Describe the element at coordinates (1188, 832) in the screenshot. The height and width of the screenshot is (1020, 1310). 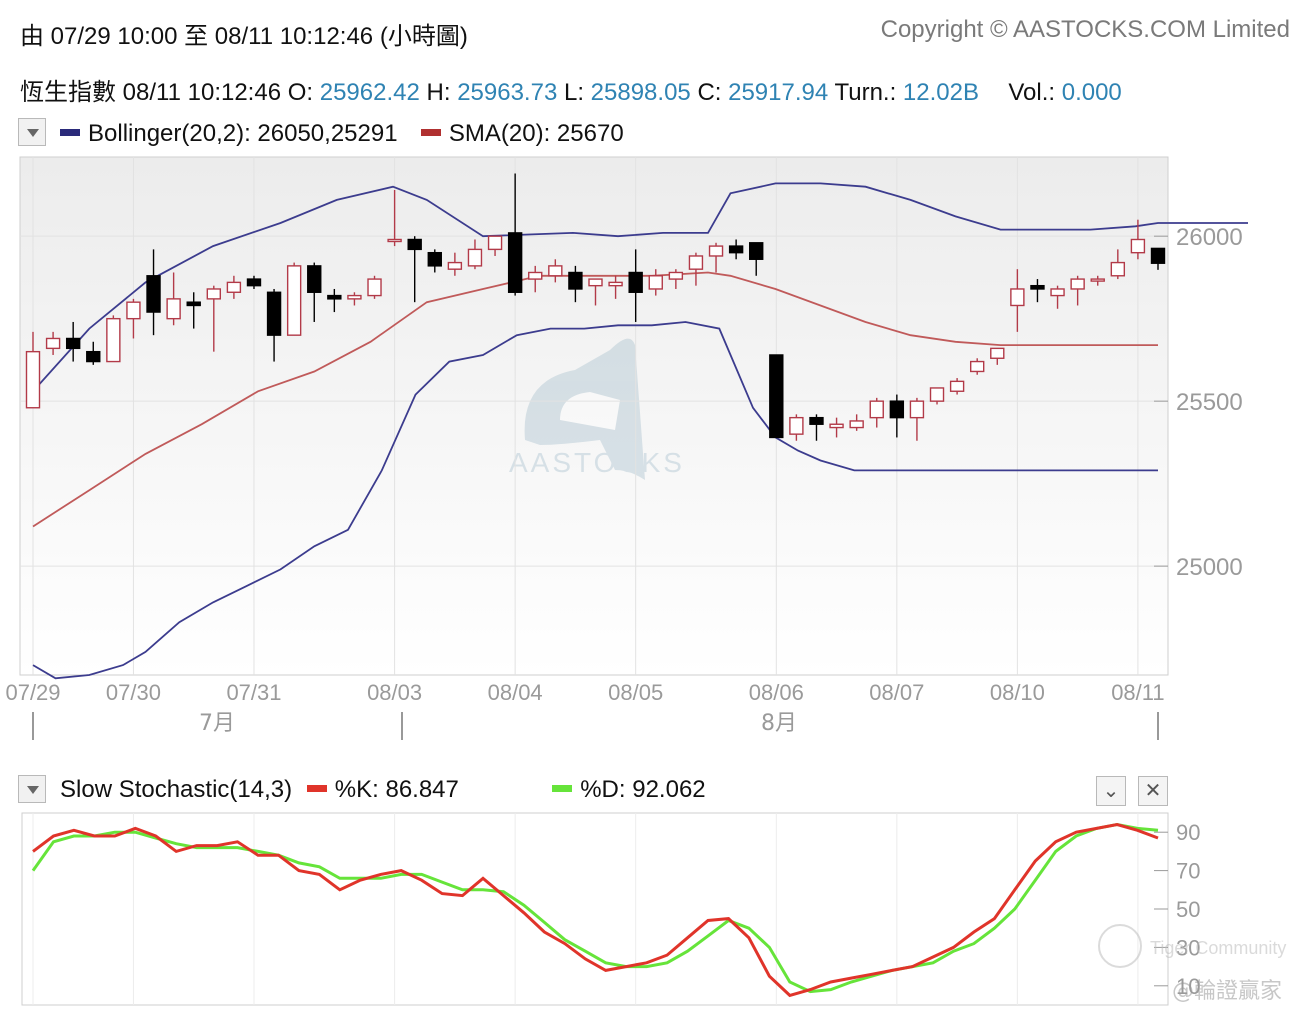
I see `stoch-y-tick-label: 90` at that location.